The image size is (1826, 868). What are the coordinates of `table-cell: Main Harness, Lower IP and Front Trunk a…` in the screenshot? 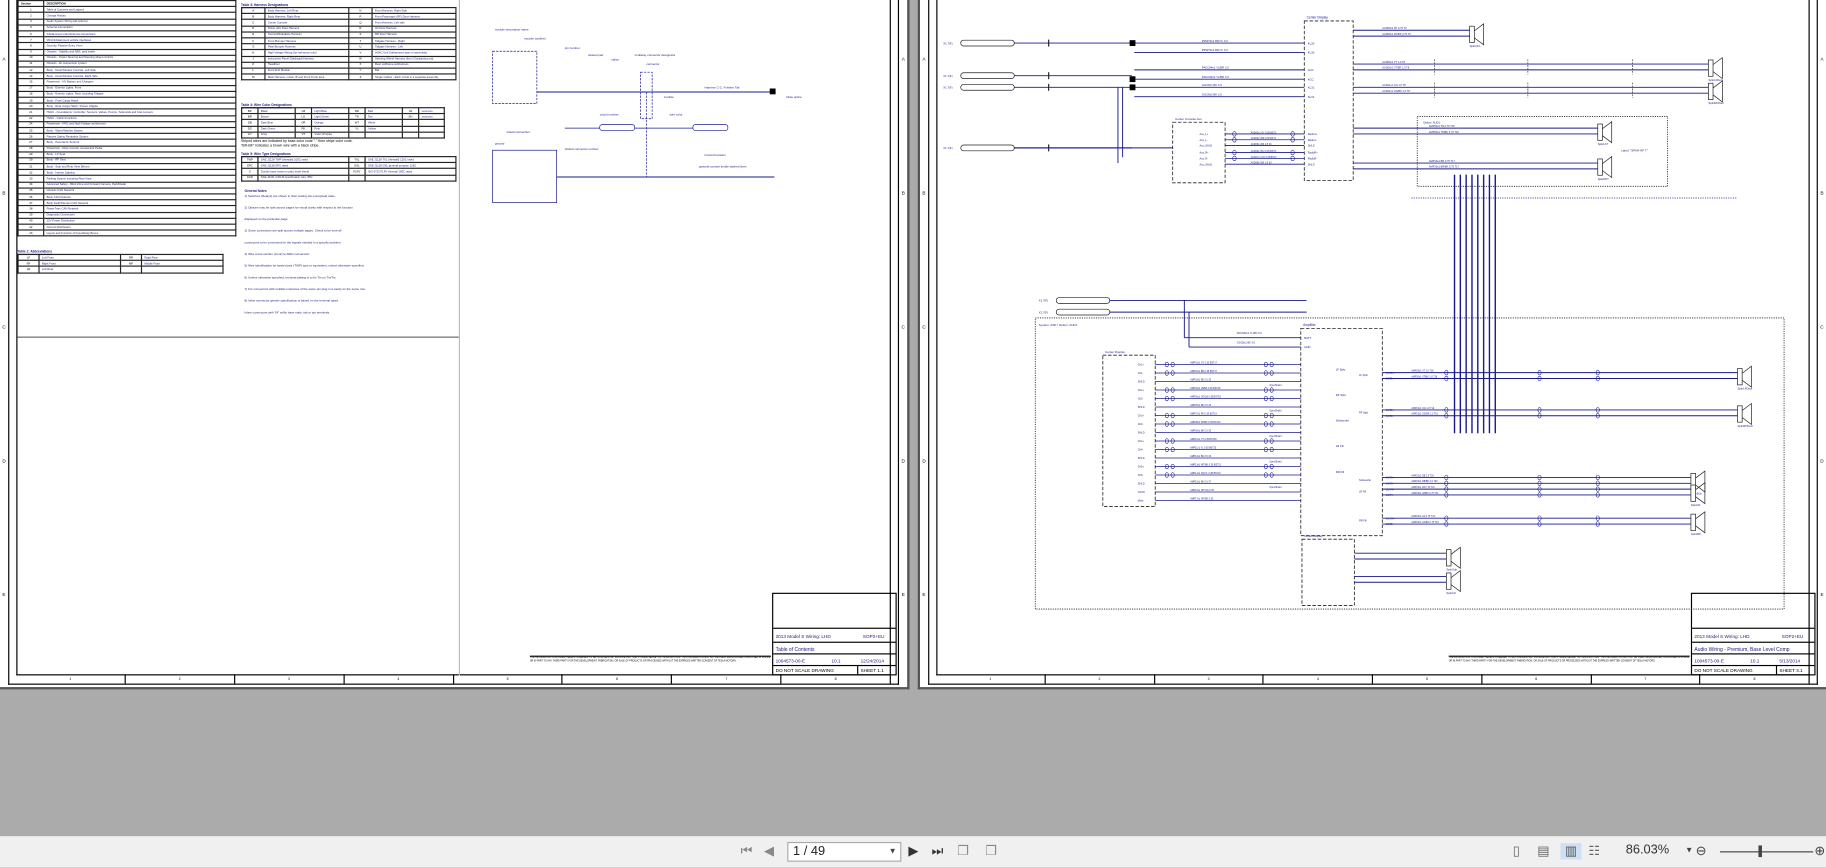 It's located at (307, 77).